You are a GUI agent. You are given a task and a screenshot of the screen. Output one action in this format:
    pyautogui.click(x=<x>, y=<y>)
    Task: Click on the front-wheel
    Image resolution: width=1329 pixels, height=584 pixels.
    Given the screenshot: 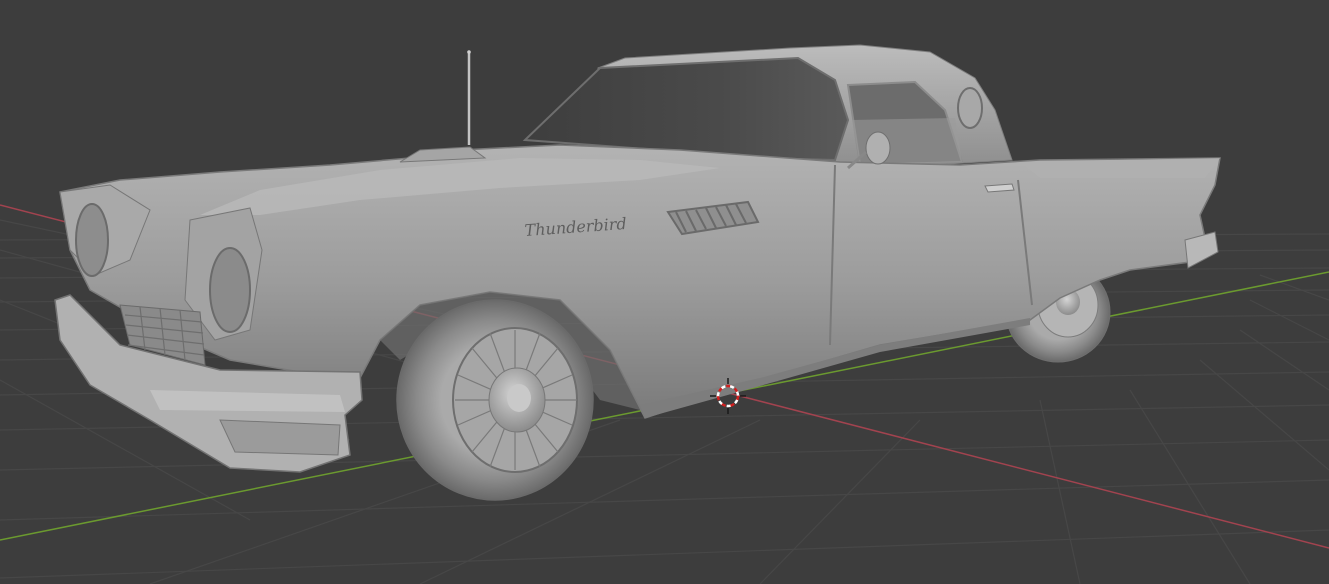 What is the action you would take?
    pyautogui.click(x=495, y=400)
    